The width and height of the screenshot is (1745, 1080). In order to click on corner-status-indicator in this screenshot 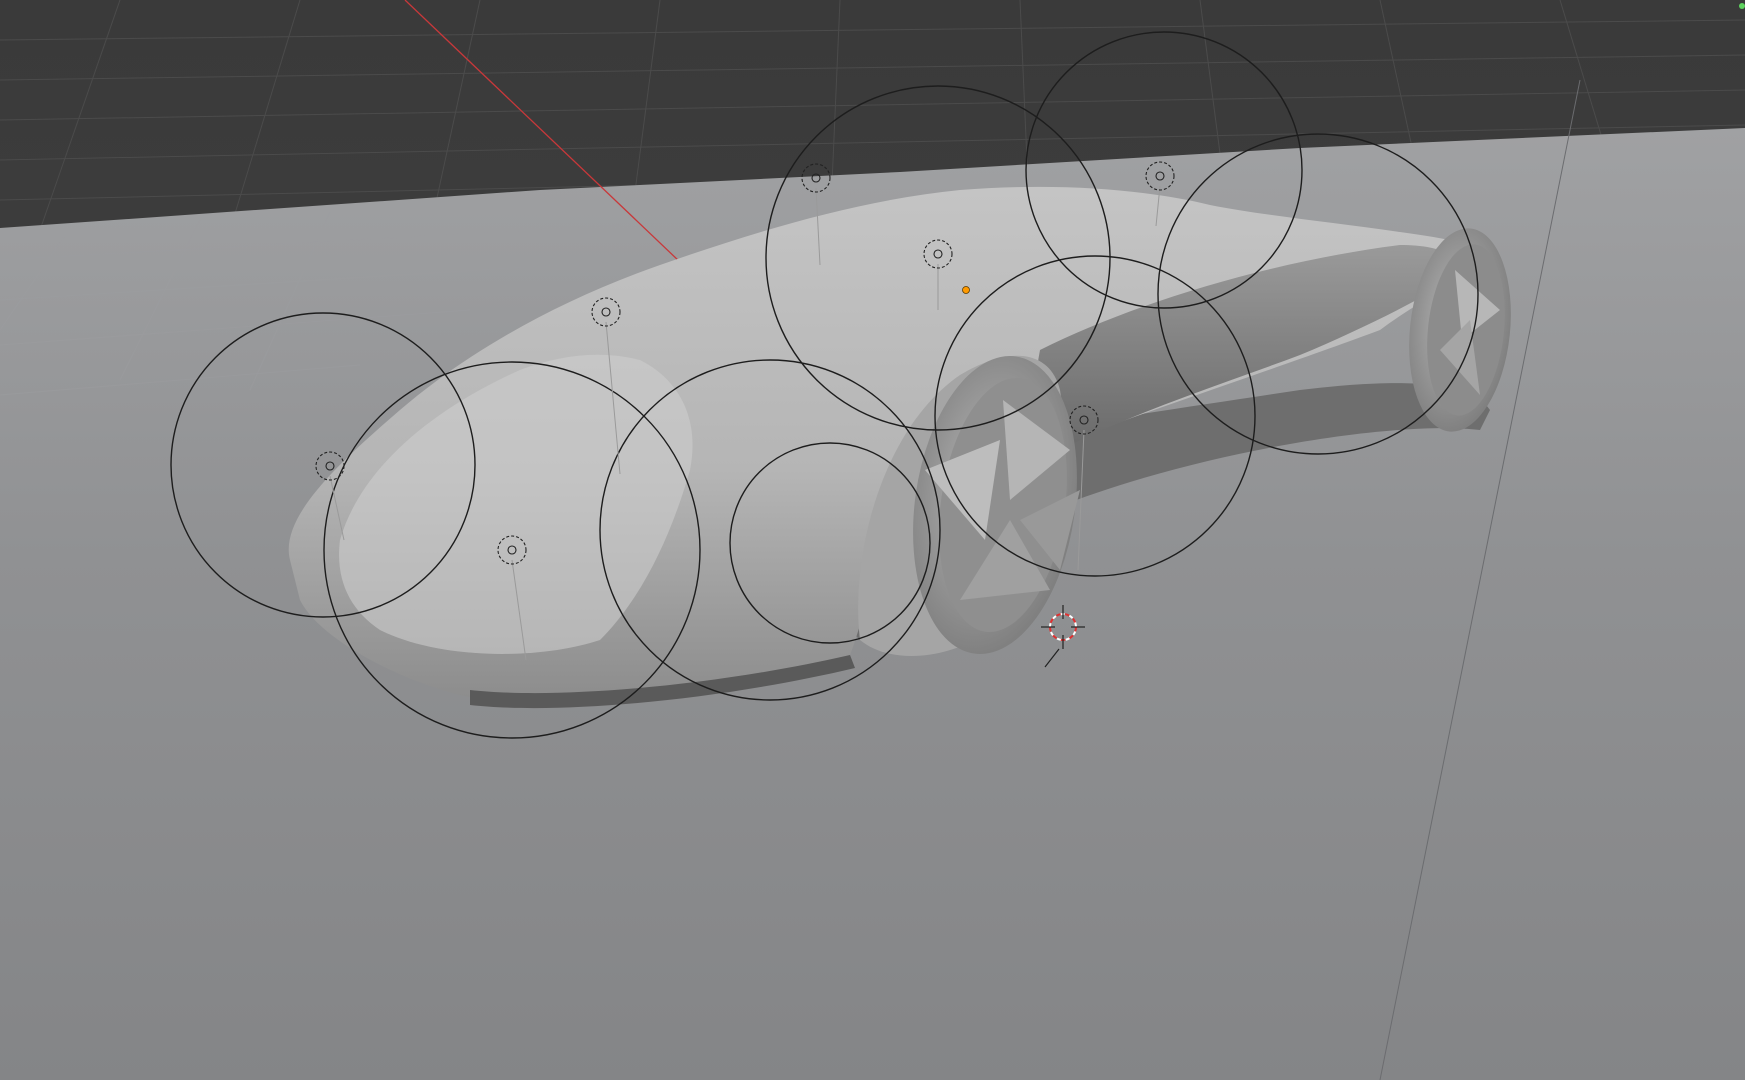, I will do `click(1742, 6)`.